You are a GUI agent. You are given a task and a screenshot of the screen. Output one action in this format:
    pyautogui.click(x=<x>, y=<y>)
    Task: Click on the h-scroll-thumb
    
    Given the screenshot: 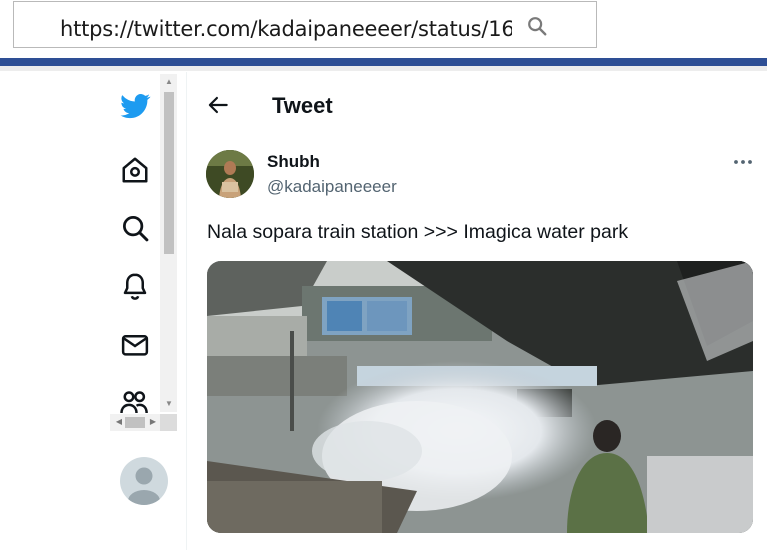 What is the action you would take?
    pyautogui.click(x=135, y=422)
    